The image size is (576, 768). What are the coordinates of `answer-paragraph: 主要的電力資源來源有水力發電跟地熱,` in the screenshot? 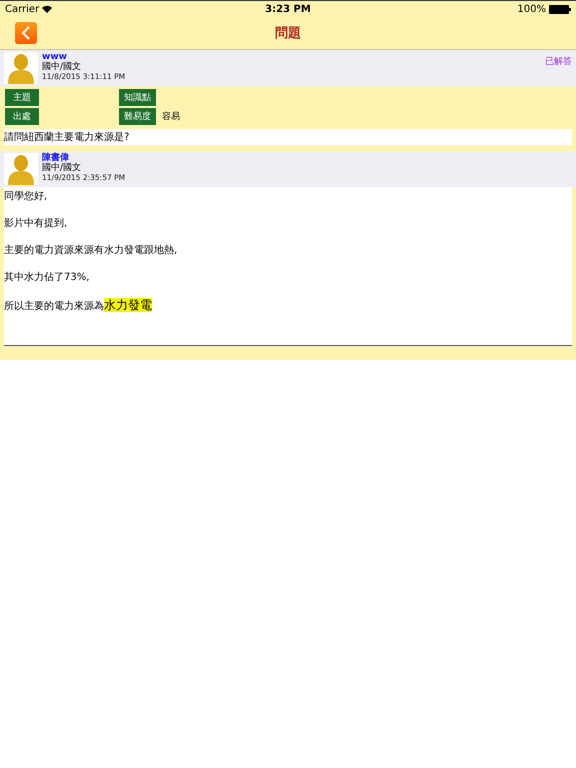 It's located at (91, 250).